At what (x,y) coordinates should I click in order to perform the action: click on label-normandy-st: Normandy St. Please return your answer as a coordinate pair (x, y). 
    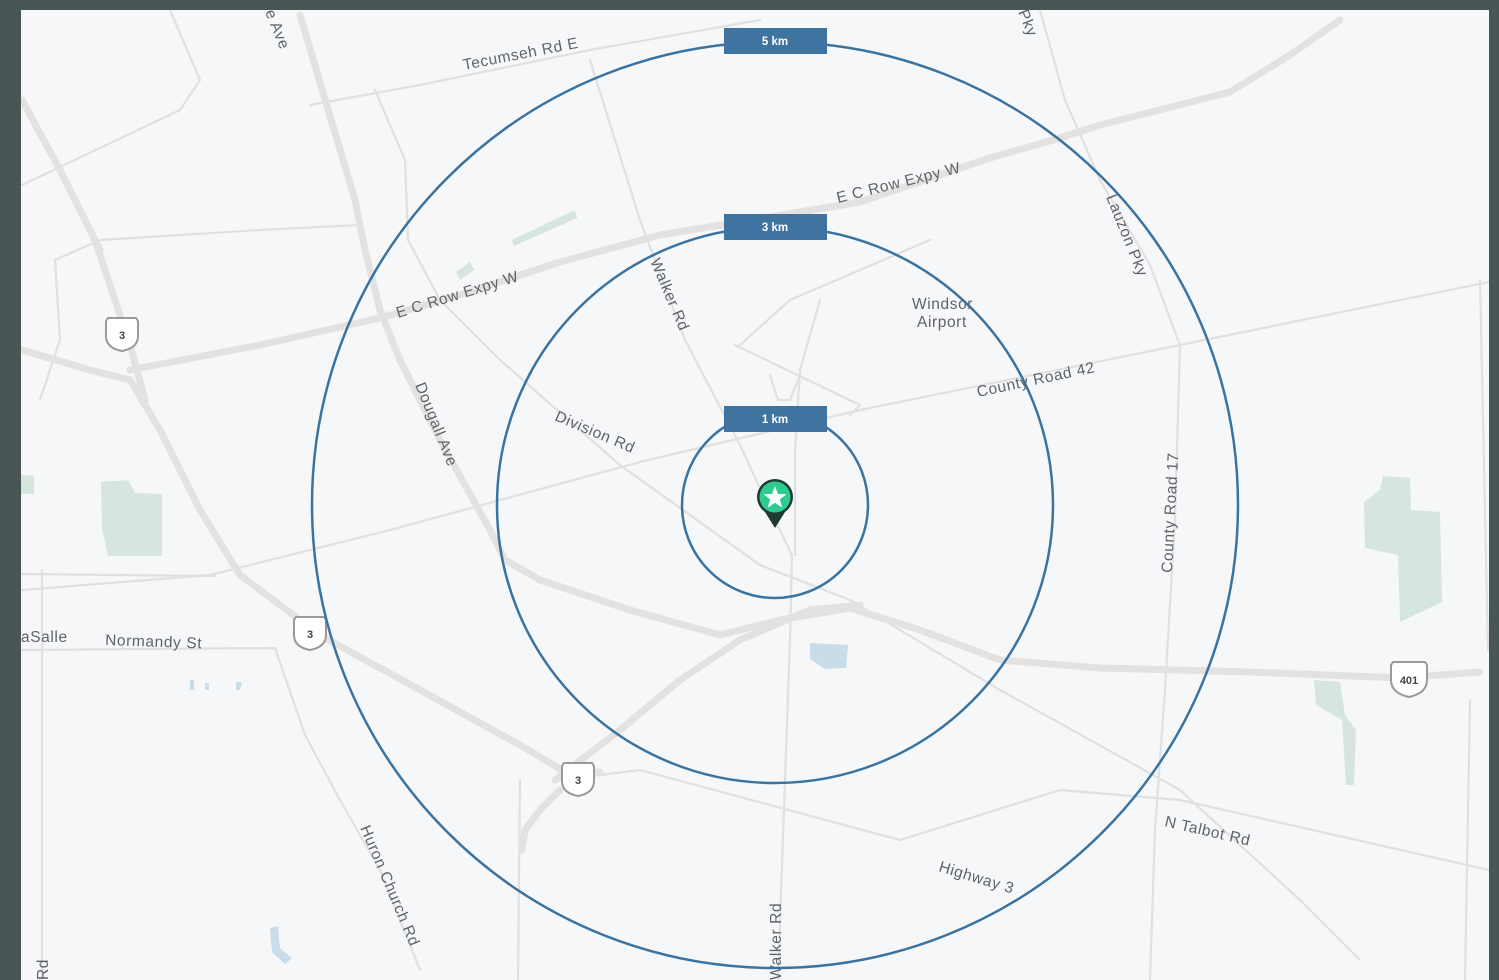
    Looking at the image, I should click on (154, 642).